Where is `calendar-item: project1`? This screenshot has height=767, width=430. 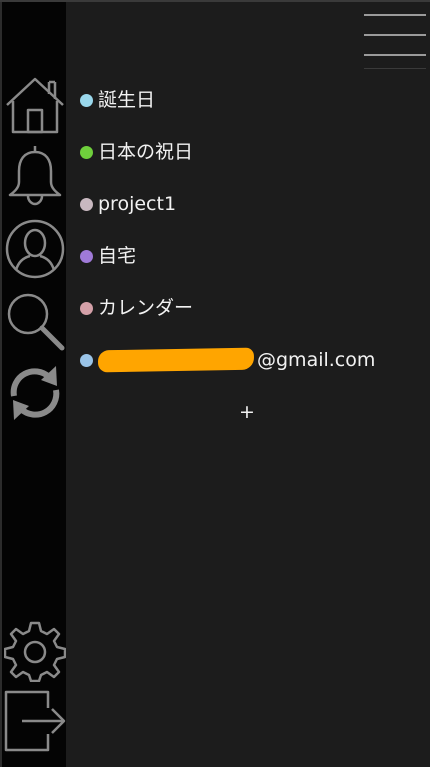
calendar-item: project1 is located at coordinates (250, 204).